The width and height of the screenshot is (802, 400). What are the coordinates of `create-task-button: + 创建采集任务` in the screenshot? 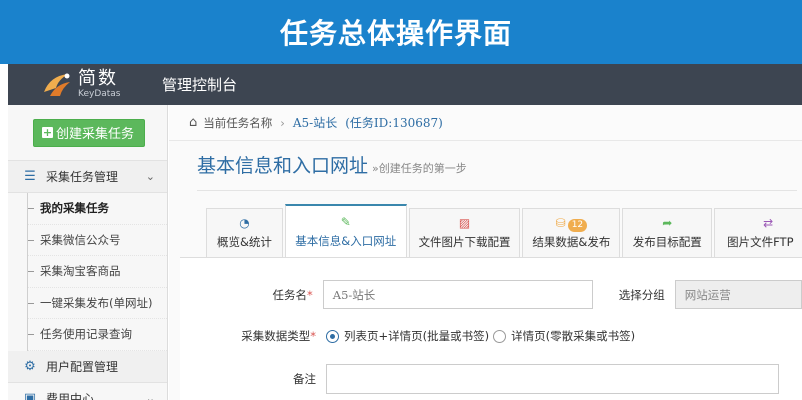 It's located at (89, 132).